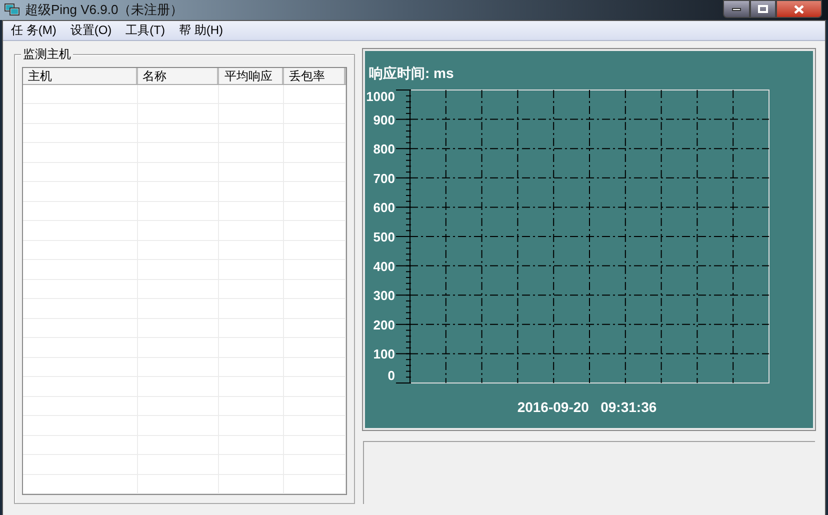 The height and width of the screenshot is (515, 828). I want to click on column-header: 平均响应, so click(251, 76).